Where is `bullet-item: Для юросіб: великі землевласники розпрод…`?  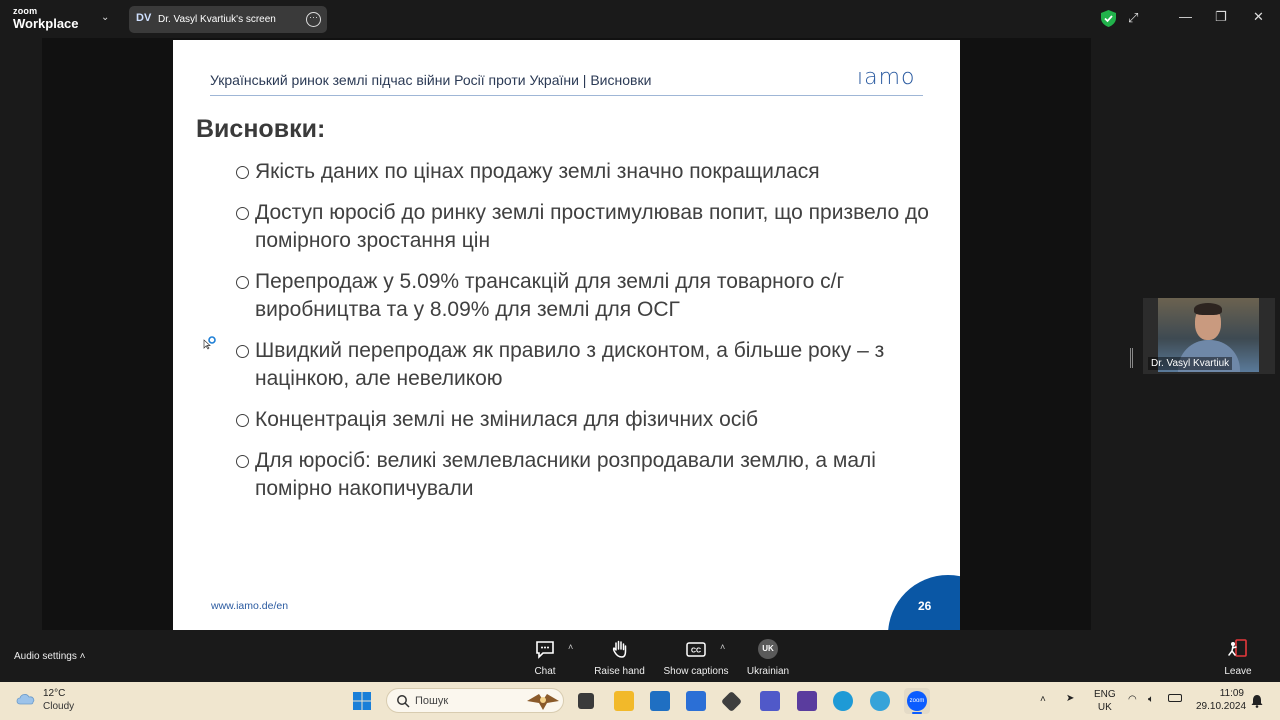 bullet-item: Для юросіб: великі землевласники розпрод… is located at coordinates (586, 475).